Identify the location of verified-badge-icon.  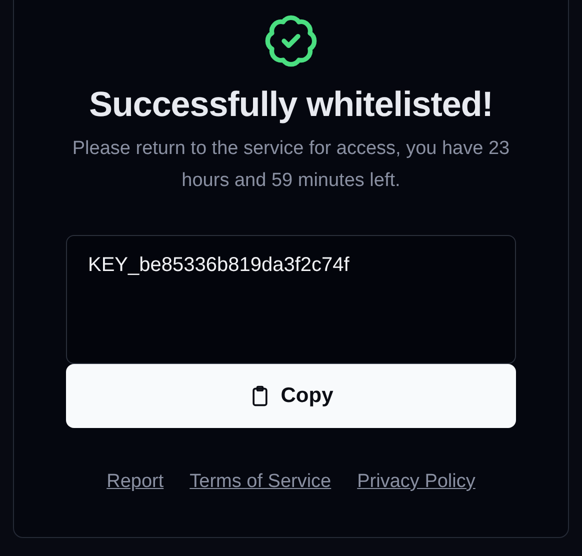
(291, 41).